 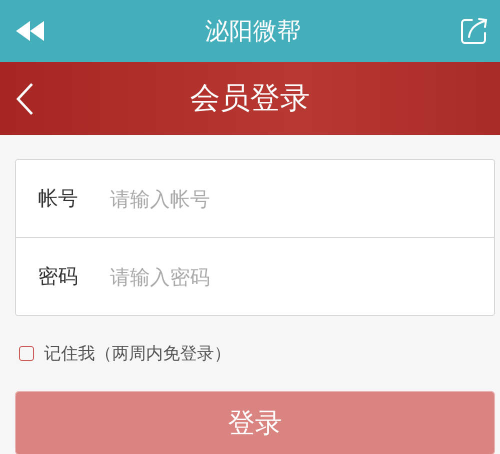 I want to click on input-field: 请输入帐号, so click(x=301, y=199).